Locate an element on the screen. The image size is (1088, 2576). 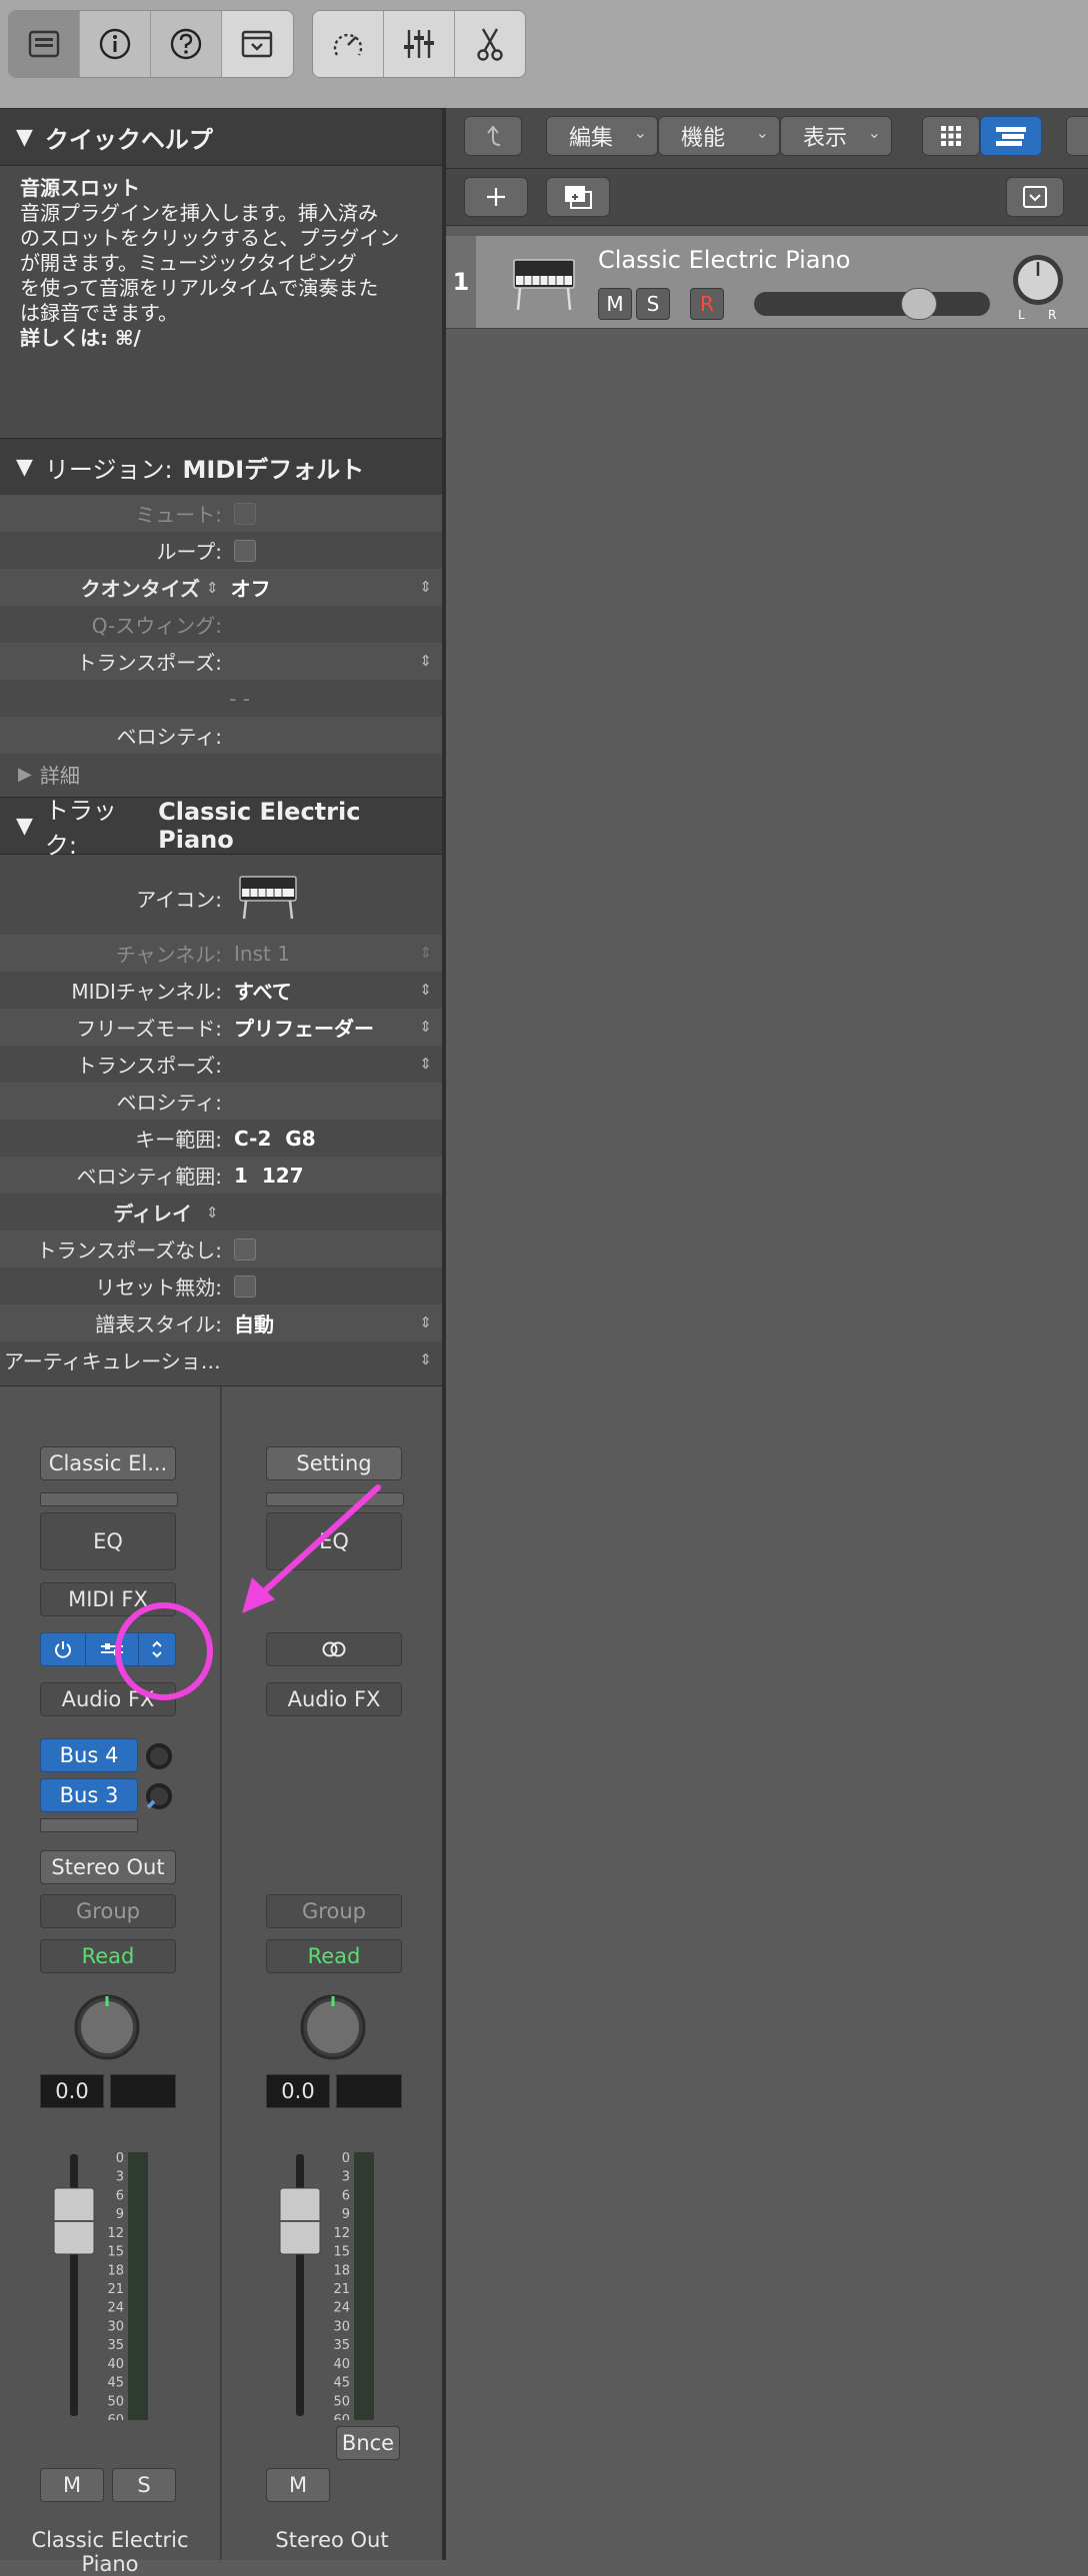
strip2-balance-knob is located at coordinates (333, 2027).